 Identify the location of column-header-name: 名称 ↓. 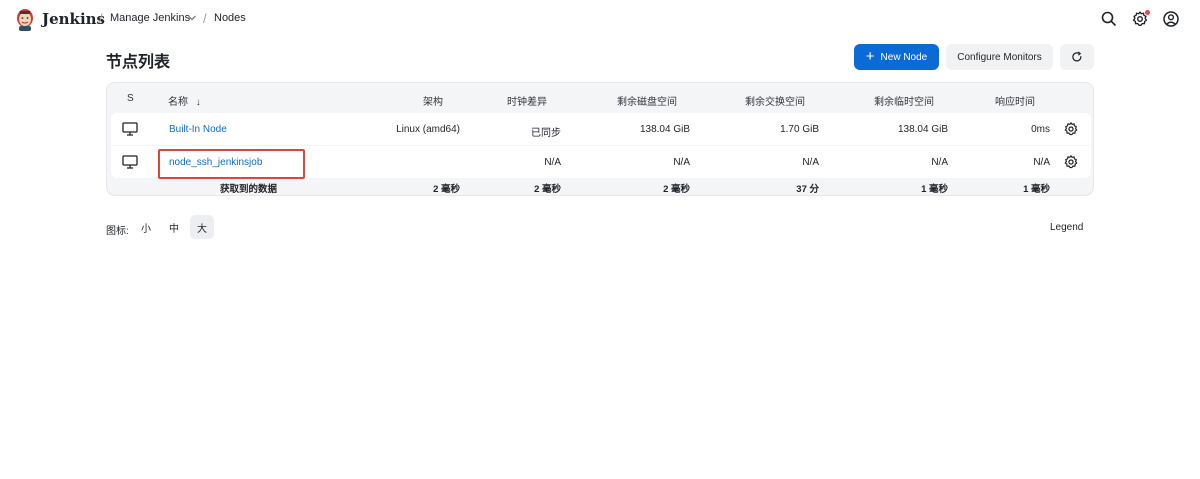
(184, 100).